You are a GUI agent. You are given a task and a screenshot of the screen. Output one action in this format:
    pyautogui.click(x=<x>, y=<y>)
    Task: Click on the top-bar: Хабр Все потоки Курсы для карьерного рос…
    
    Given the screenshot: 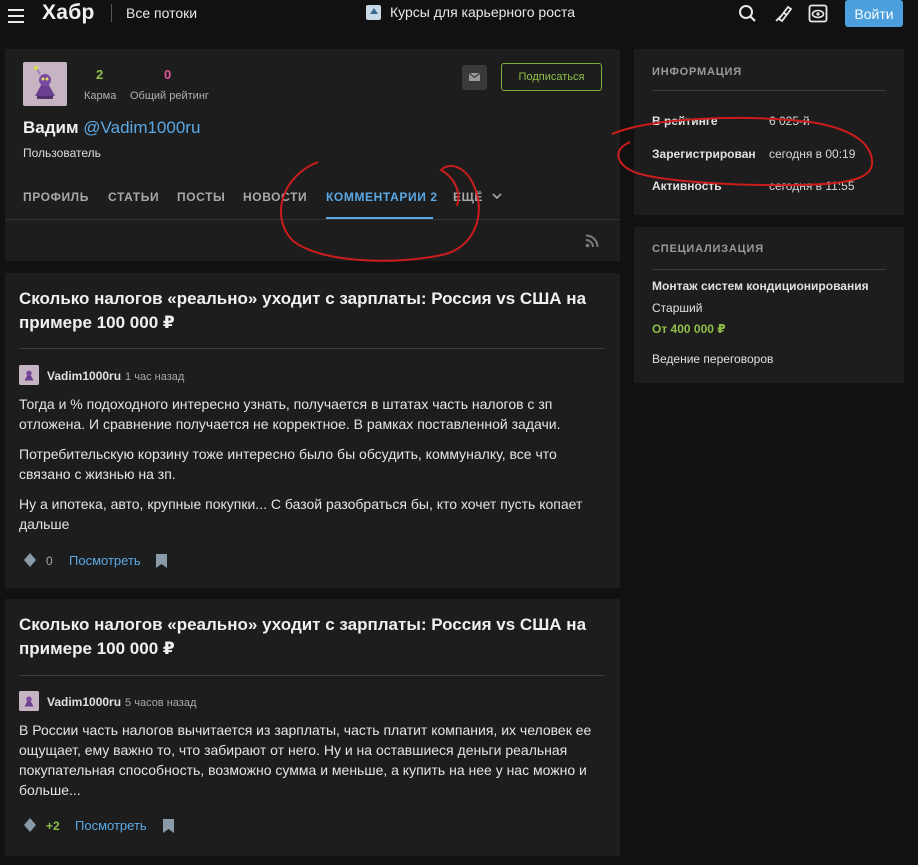 What is the action you would take?
    pyautogui.click(x=459, y=19)
    